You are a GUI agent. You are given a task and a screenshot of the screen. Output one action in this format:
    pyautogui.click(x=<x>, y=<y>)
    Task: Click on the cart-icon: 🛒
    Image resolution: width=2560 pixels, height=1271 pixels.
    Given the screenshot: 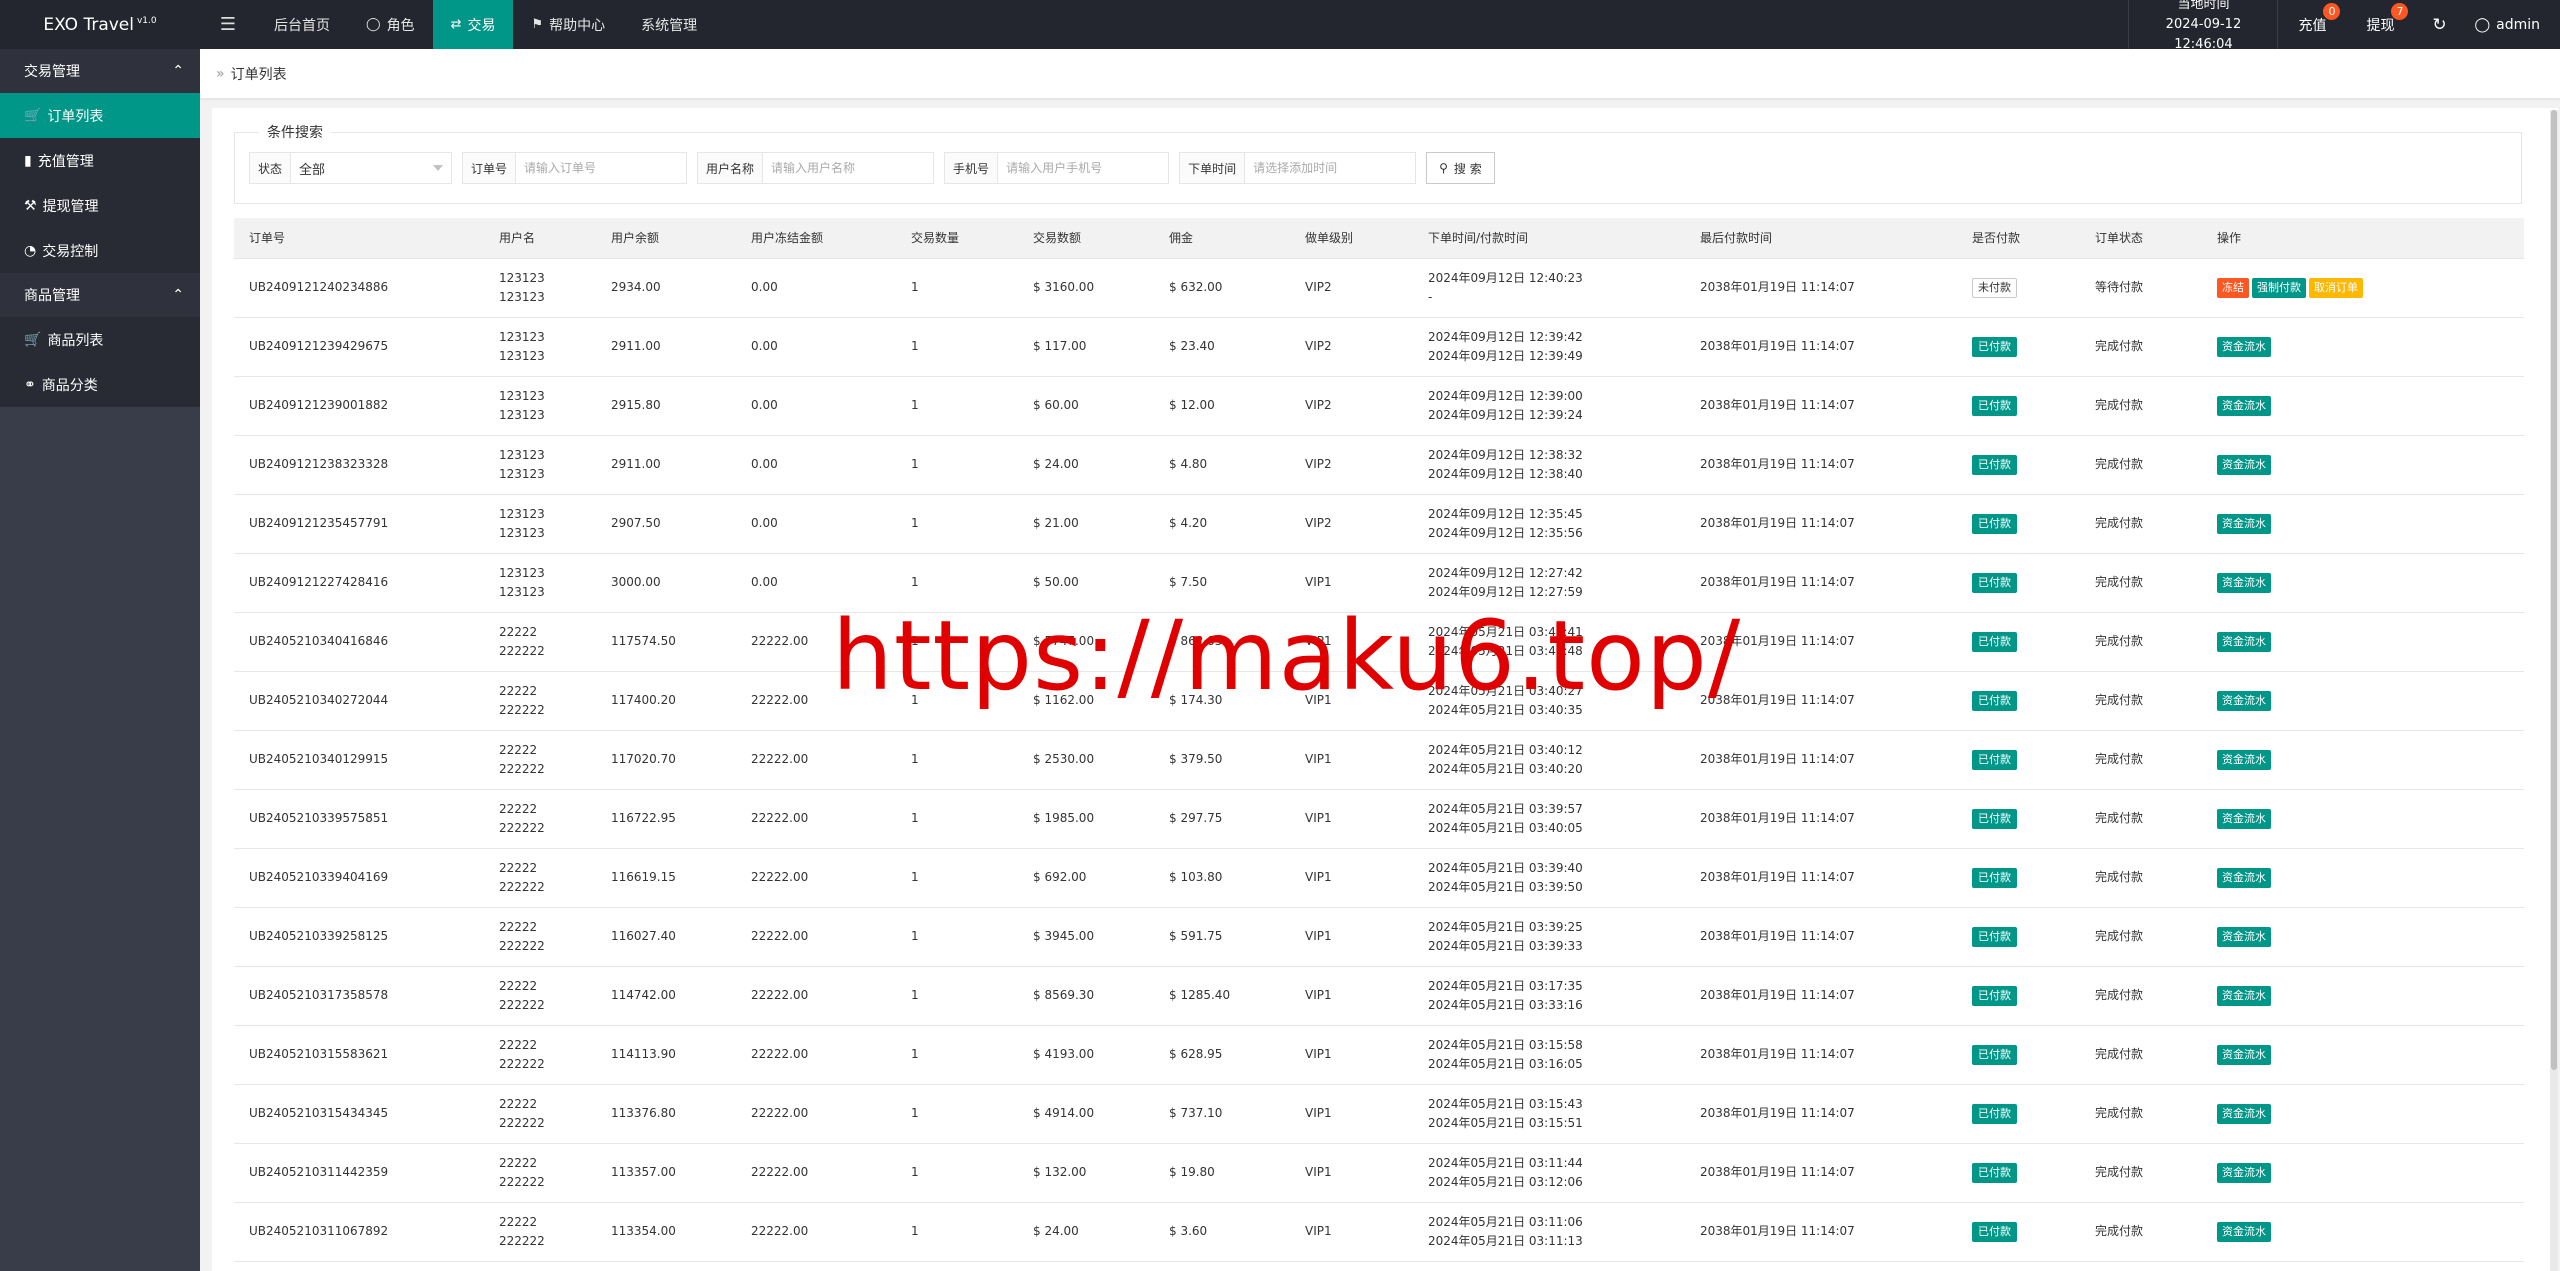 What is the action you would take?
    pyautogui.click(x=33, y=339)
    